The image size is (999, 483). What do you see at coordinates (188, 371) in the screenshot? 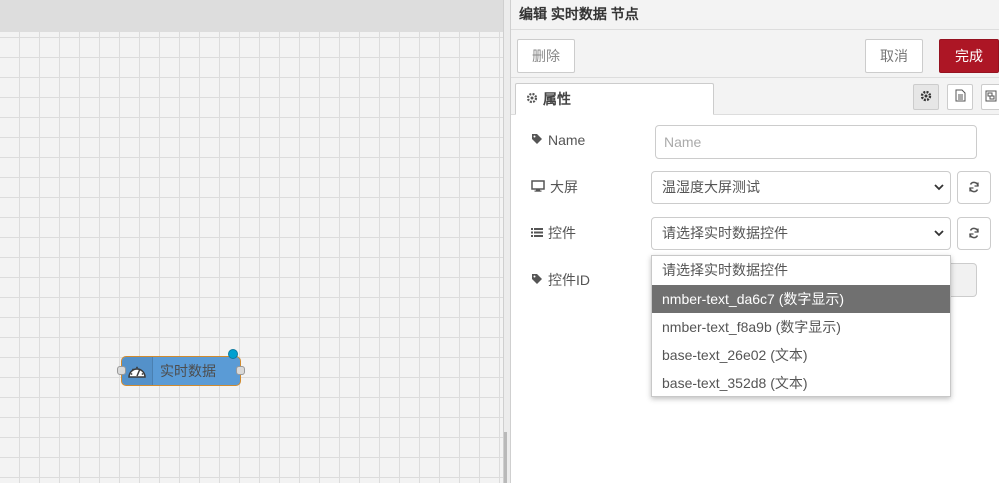
I see `node-label: 实时数据` at bounding box center [188, 371].